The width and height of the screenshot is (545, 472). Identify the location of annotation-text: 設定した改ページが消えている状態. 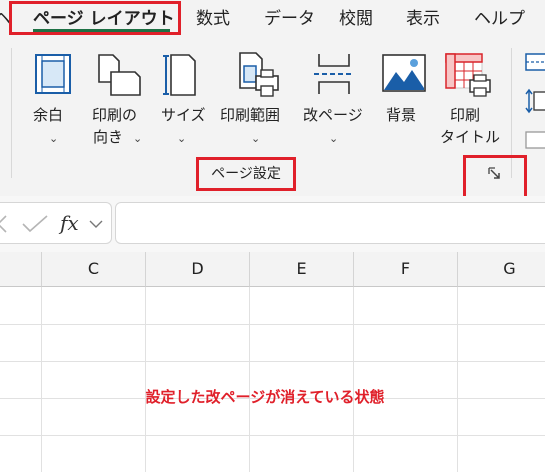
(265, 397).